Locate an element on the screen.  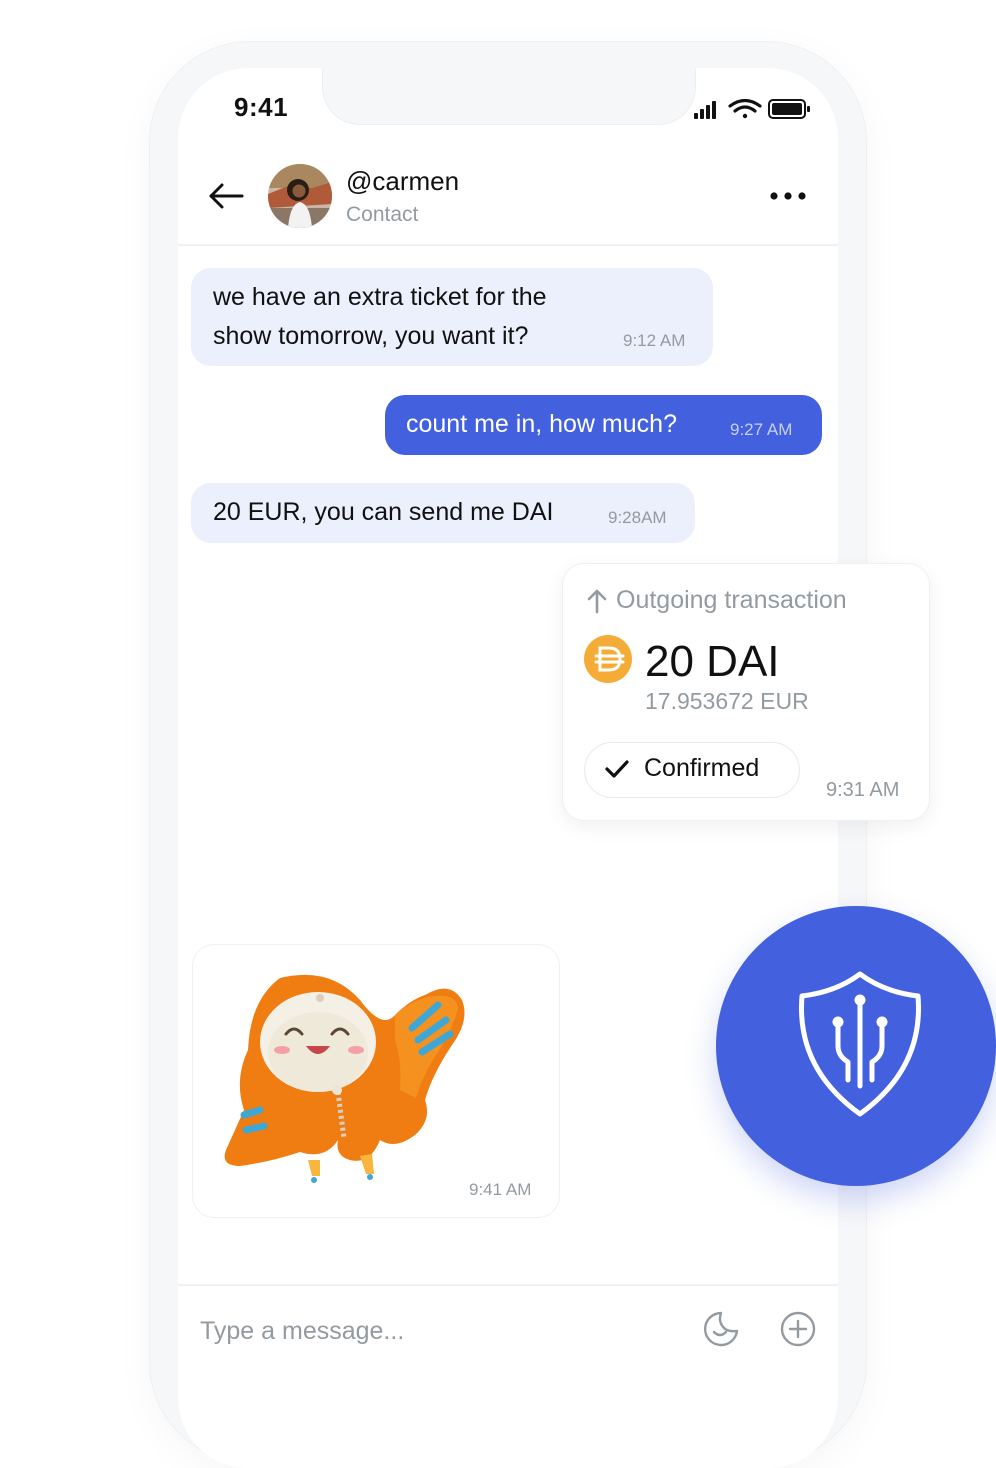
sticker-button is located at coordinates (721, 1329).